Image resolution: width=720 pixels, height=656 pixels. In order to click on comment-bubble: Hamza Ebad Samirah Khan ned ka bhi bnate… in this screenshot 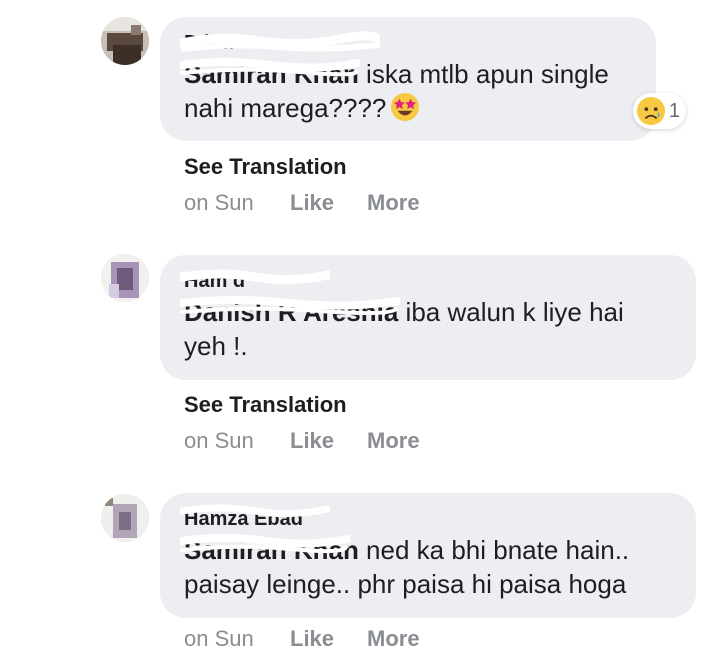, I will do `click(428, 555)`.